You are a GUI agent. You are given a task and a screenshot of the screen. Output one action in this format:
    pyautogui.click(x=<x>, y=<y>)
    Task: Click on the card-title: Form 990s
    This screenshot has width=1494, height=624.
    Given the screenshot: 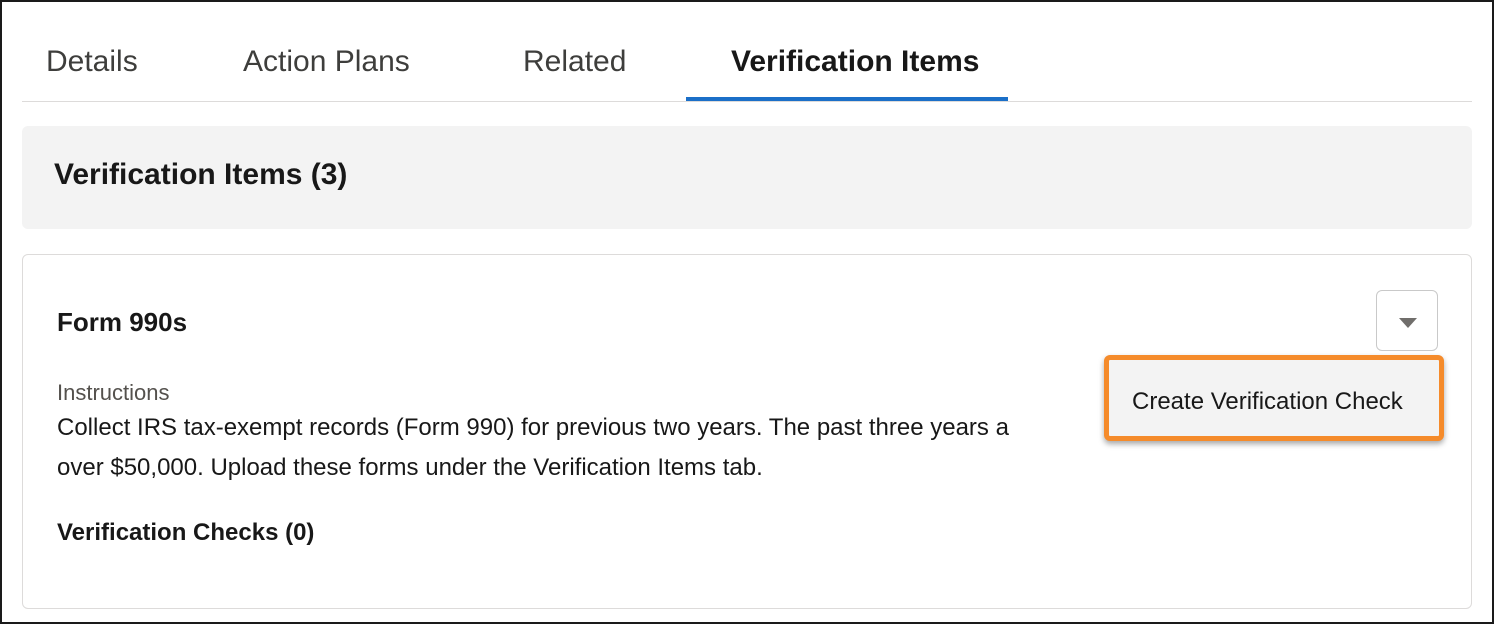 What is the action you would take?
    pyautogui.click(x=122, y=322)
    